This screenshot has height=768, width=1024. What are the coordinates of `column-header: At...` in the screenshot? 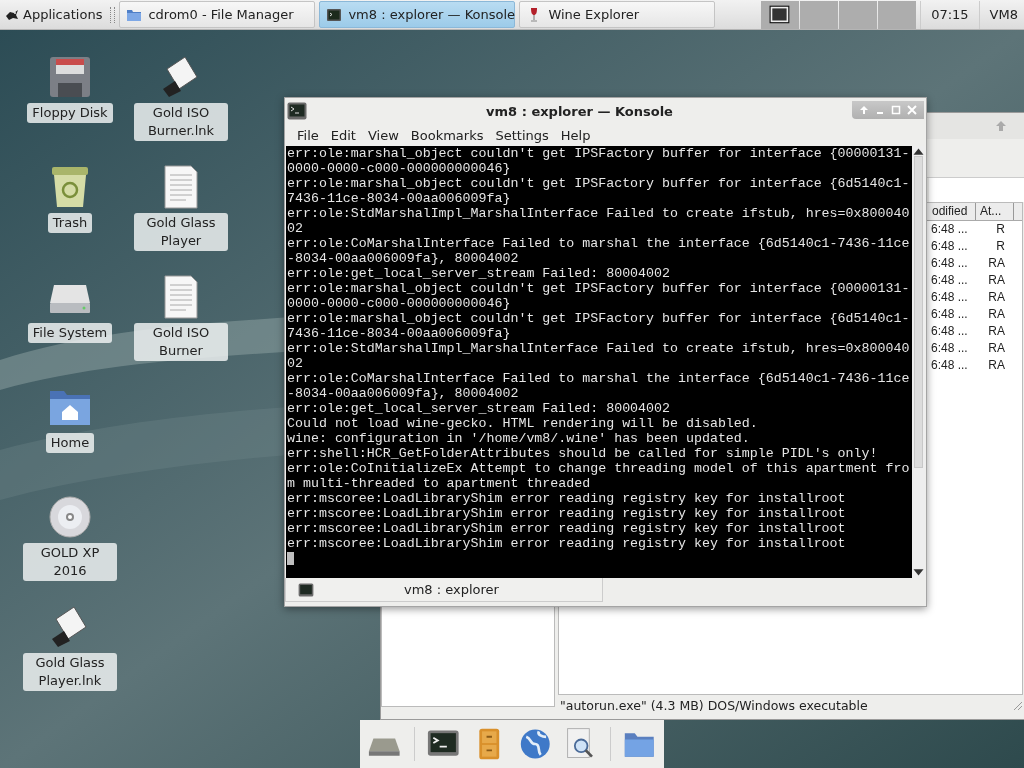 It's located at (995, 211).